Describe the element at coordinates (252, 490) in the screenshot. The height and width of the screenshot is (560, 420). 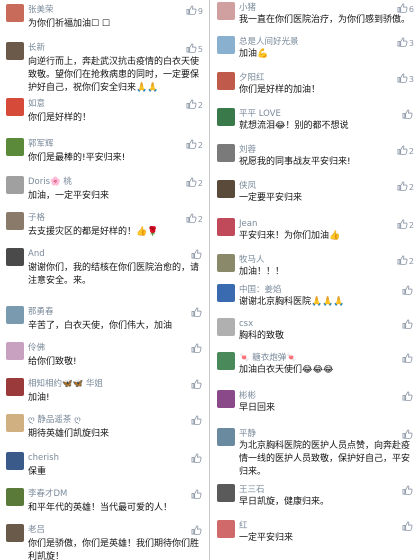
I see `commenter-name: 王三石` at that location.